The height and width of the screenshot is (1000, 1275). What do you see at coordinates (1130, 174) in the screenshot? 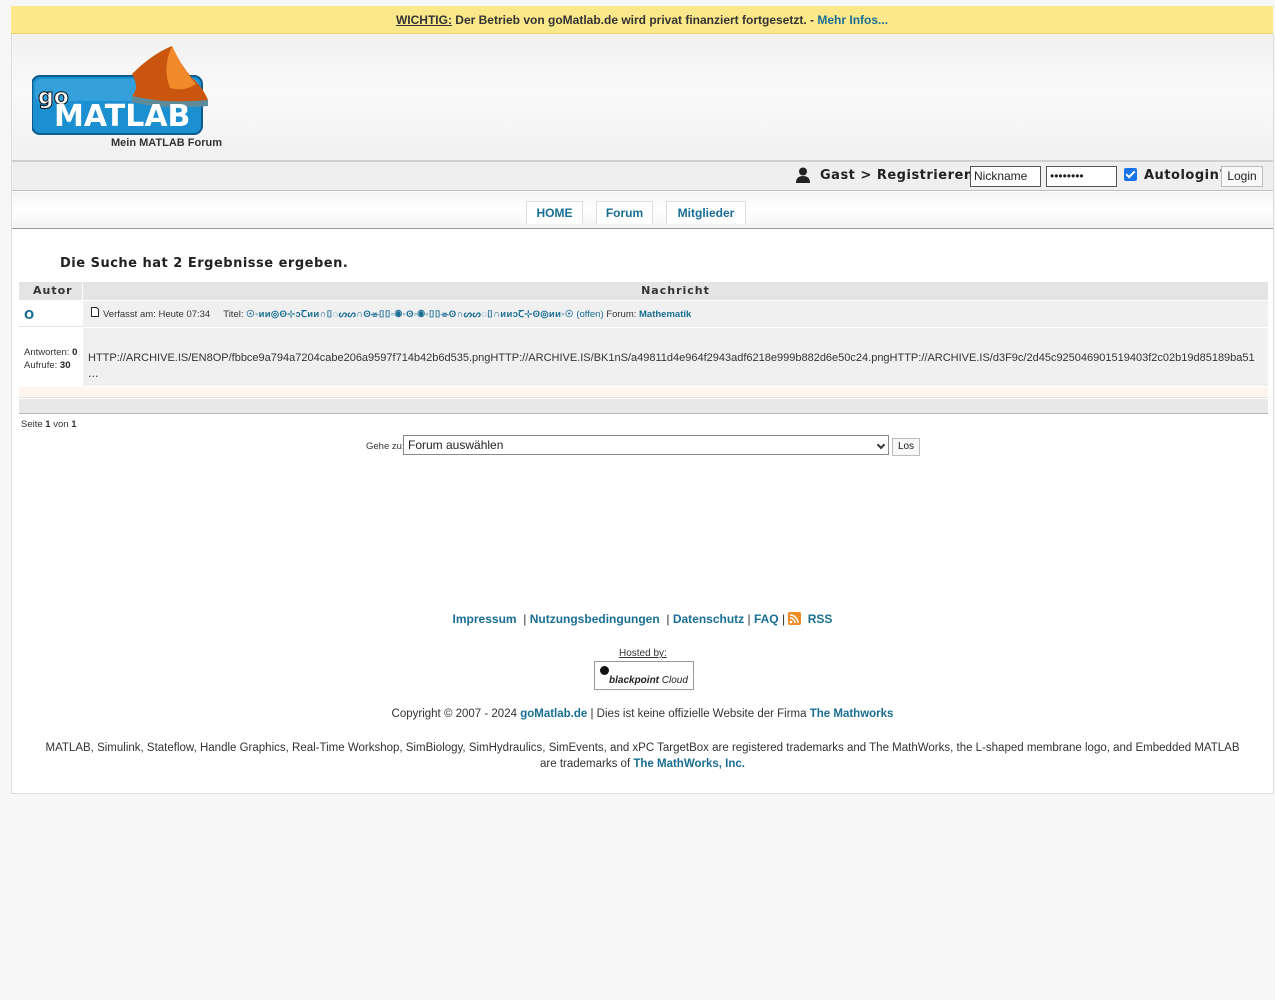
I see `autologin-checkbox` at bounding box center [1130, 174].